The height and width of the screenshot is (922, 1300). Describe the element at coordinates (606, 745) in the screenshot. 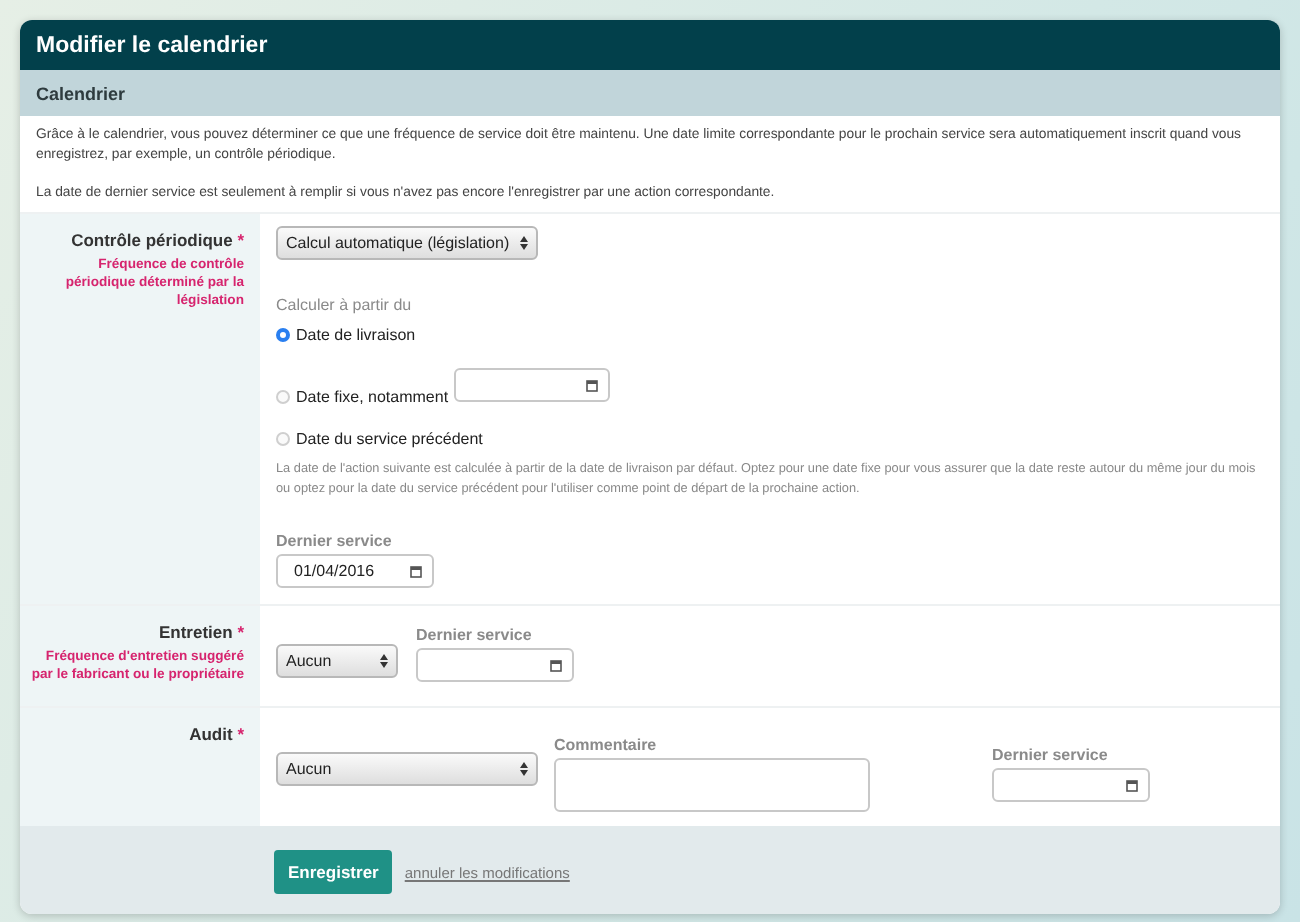

I see `field-label: Commentaire` at that location.